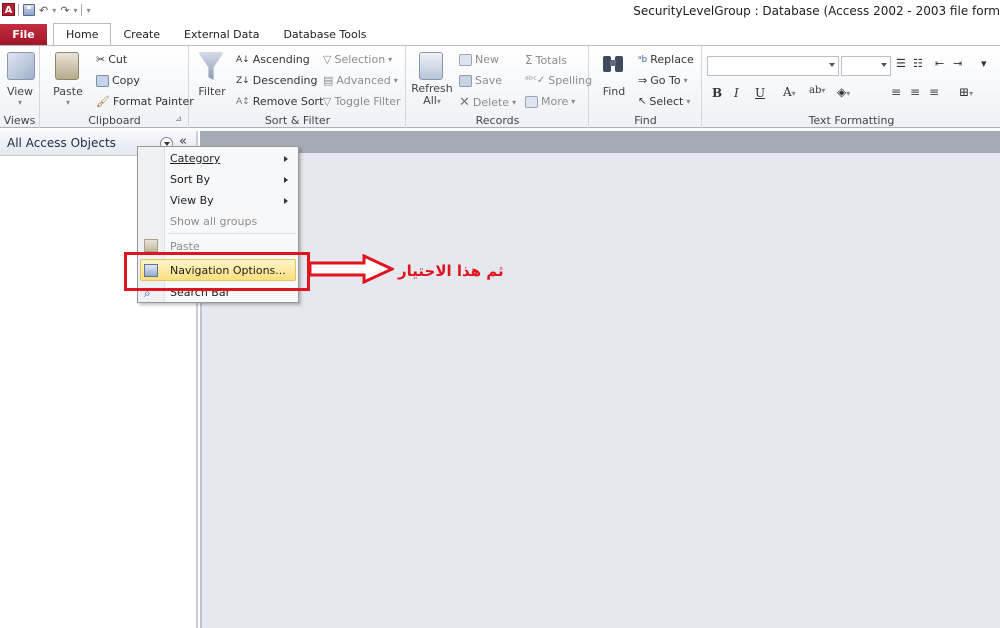 This screenshot has height=628, width=1000. Describe the element at coordinates (464, 102) in the screenshot. I see `delete-x-icon: ✕` at that location.